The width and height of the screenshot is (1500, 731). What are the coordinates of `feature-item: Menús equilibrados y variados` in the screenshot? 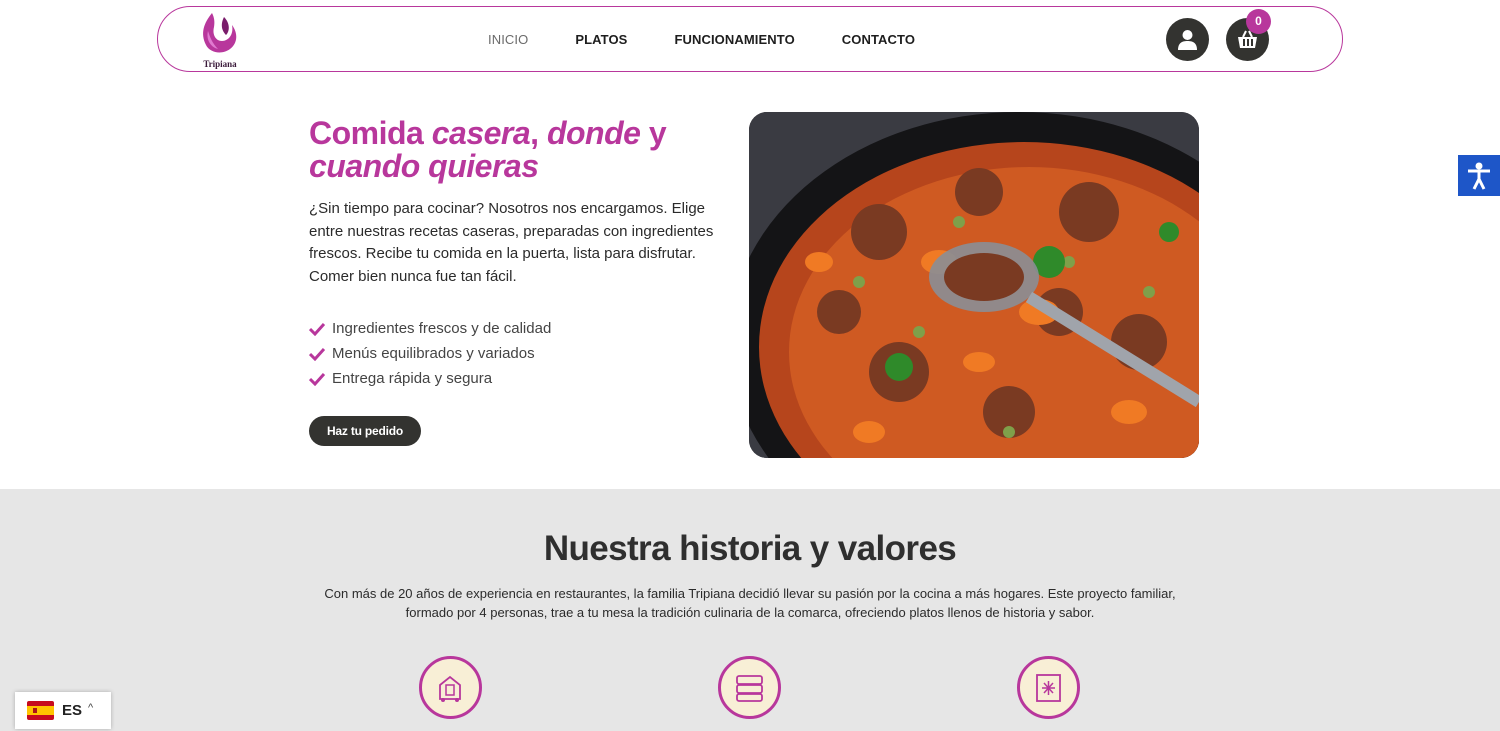 It's located at (430, 353).